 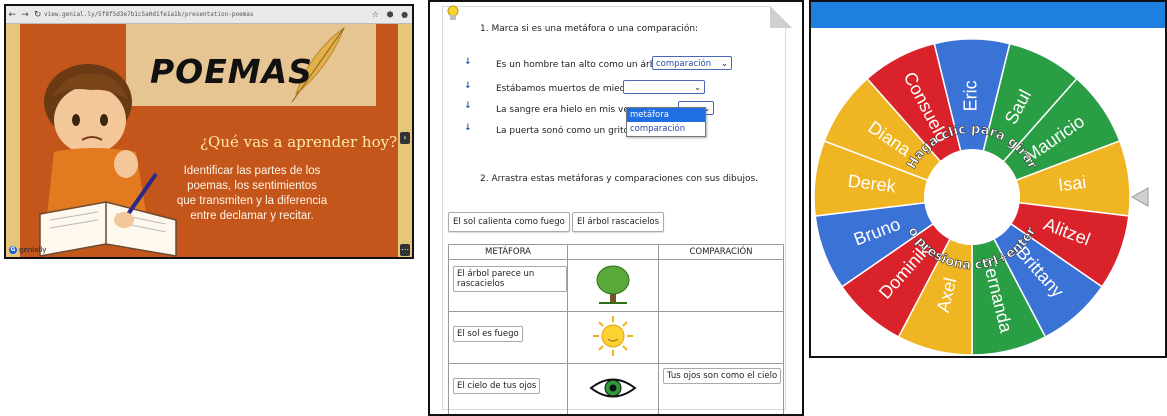 What do you see at coordinates (33, 250) in the screenshot?
I see `genially-logo-text: genially` at bounding box center [33, 250].